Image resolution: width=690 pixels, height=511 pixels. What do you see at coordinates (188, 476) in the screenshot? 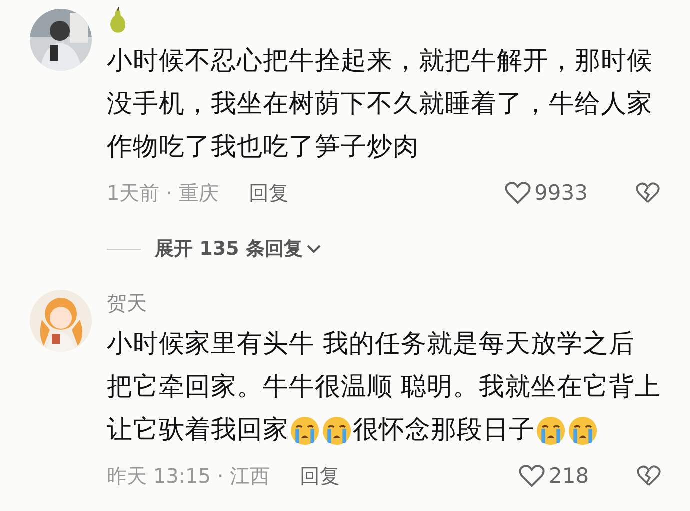
I see `timestamp-location: 昨天 13:15 · 江西` at bounding box center [188, 476].